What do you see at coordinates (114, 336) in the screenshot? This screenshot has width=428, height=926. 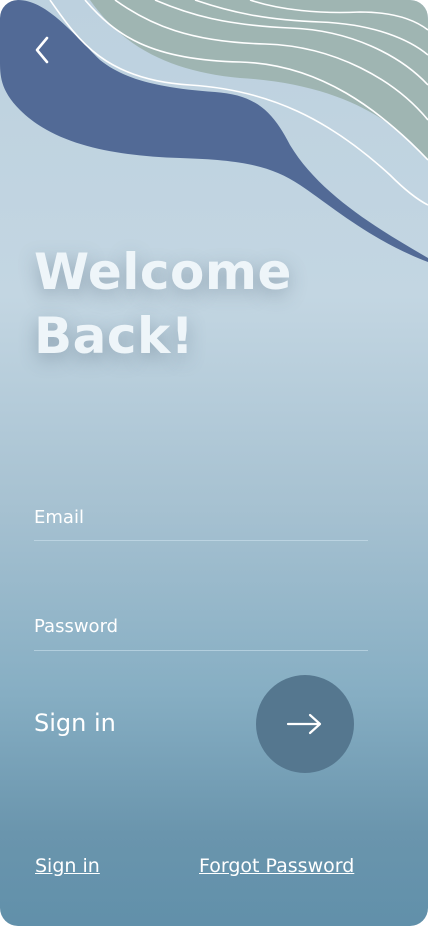 I see `title-line-2: Back!` at bounding box center [114, 336].